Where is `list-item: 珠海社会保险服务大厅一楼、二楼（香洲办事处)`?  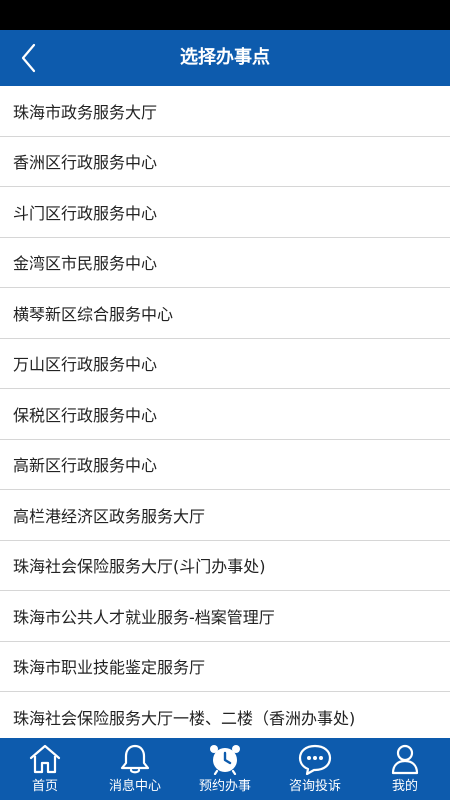 list-item: 珠海社会保险服务大厅一楼、二楼（香洲办事处) is located at coordinates (225, 715).